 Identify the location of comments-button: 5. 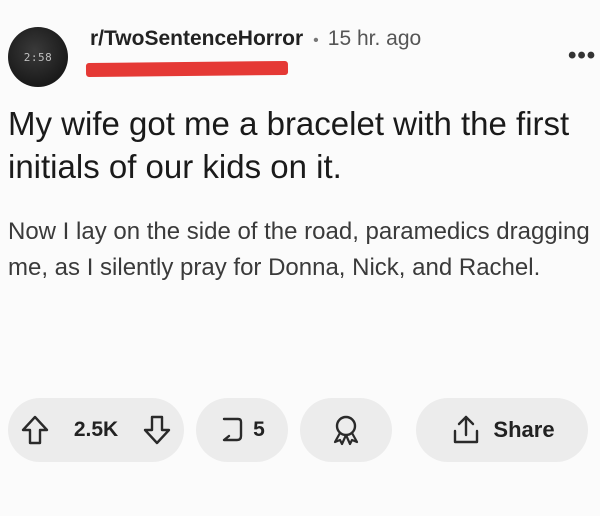
(242, 430).